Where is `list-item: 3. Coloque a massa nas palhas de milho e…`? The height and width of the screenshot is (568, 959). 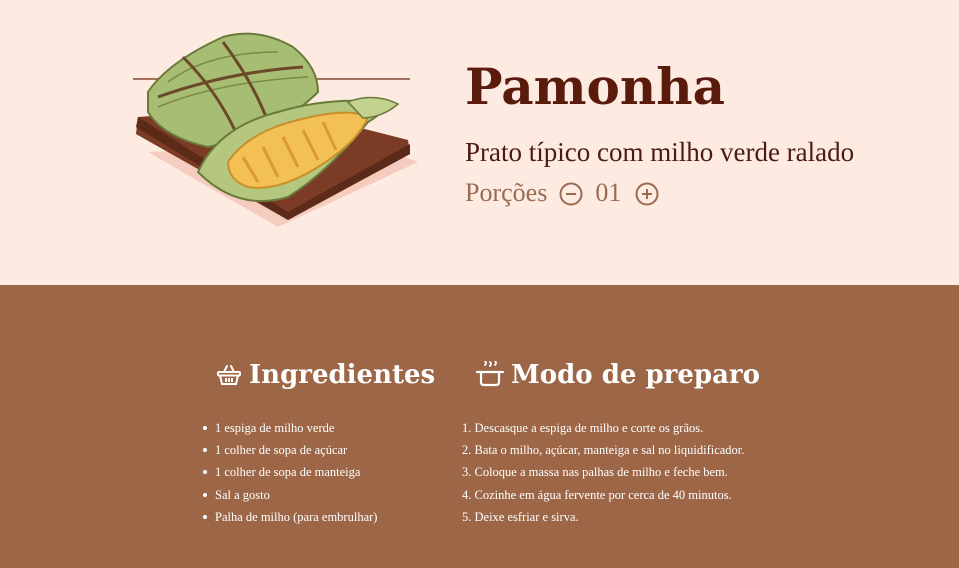
list-item: 3. Coloque a massa nas palhas de milho e… is located at coordinates (595, 472).